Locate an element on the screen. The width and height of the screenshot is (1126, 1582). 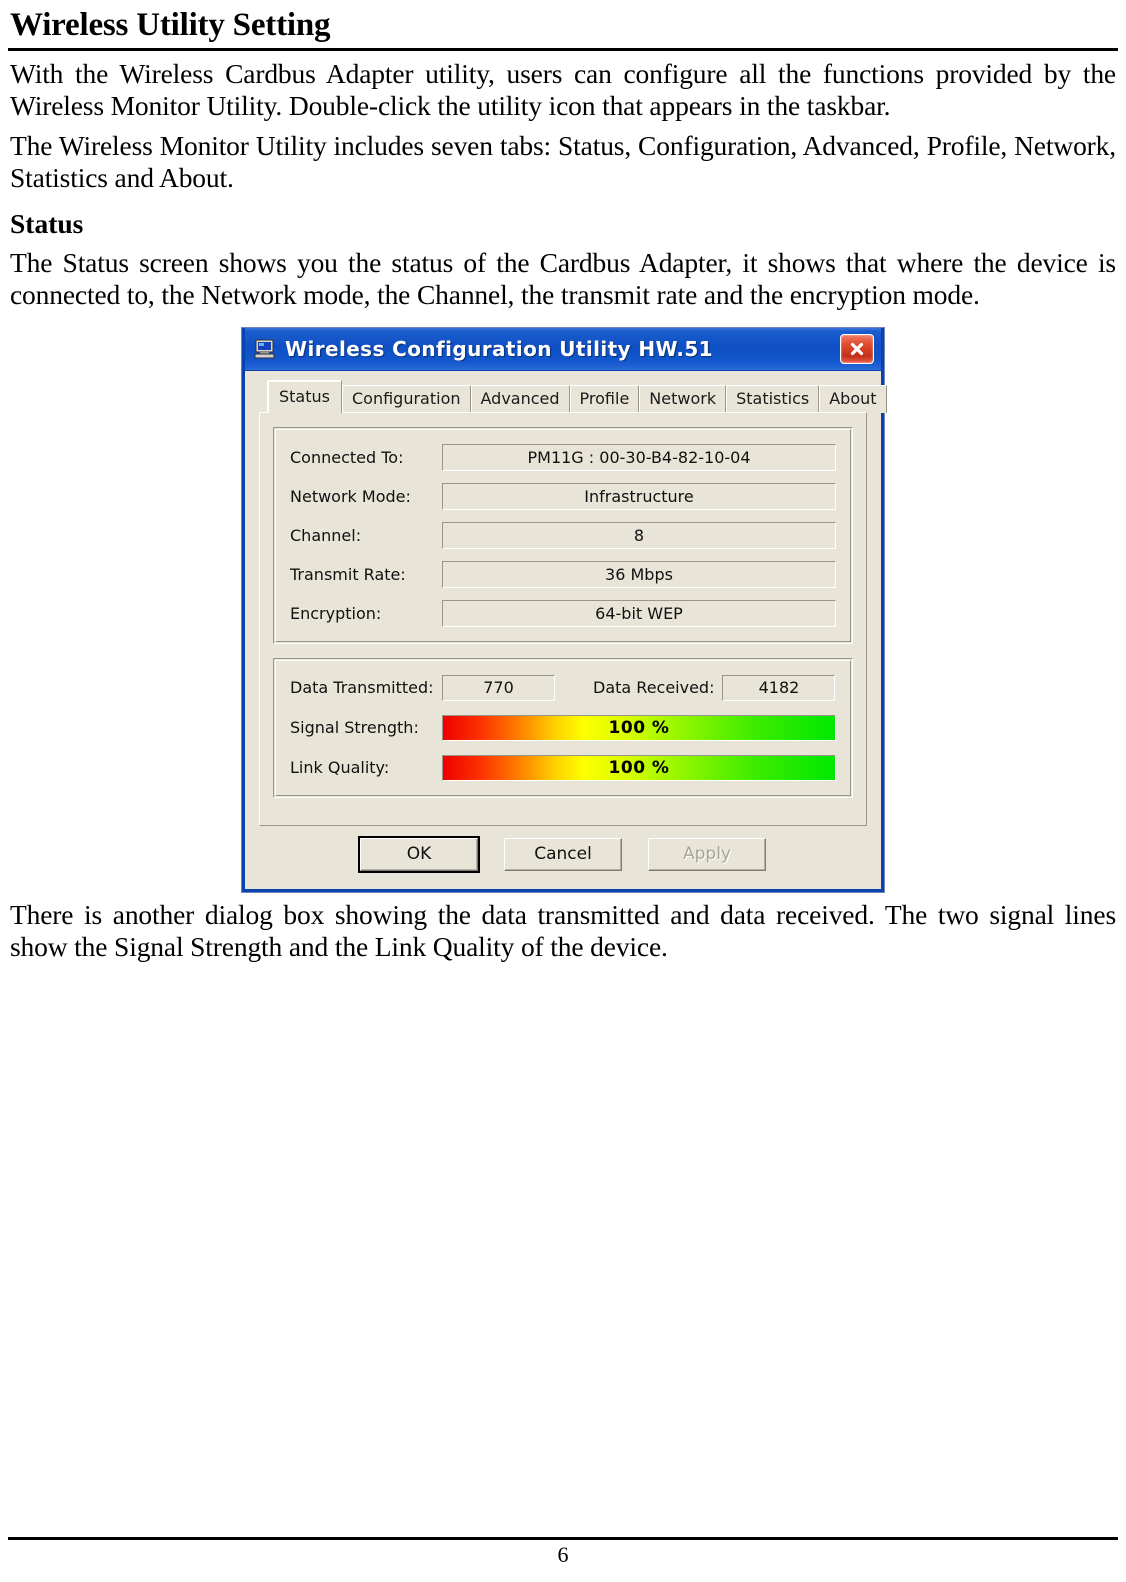
data-transmitted-value: 770 is located at coordinates (498, 687).